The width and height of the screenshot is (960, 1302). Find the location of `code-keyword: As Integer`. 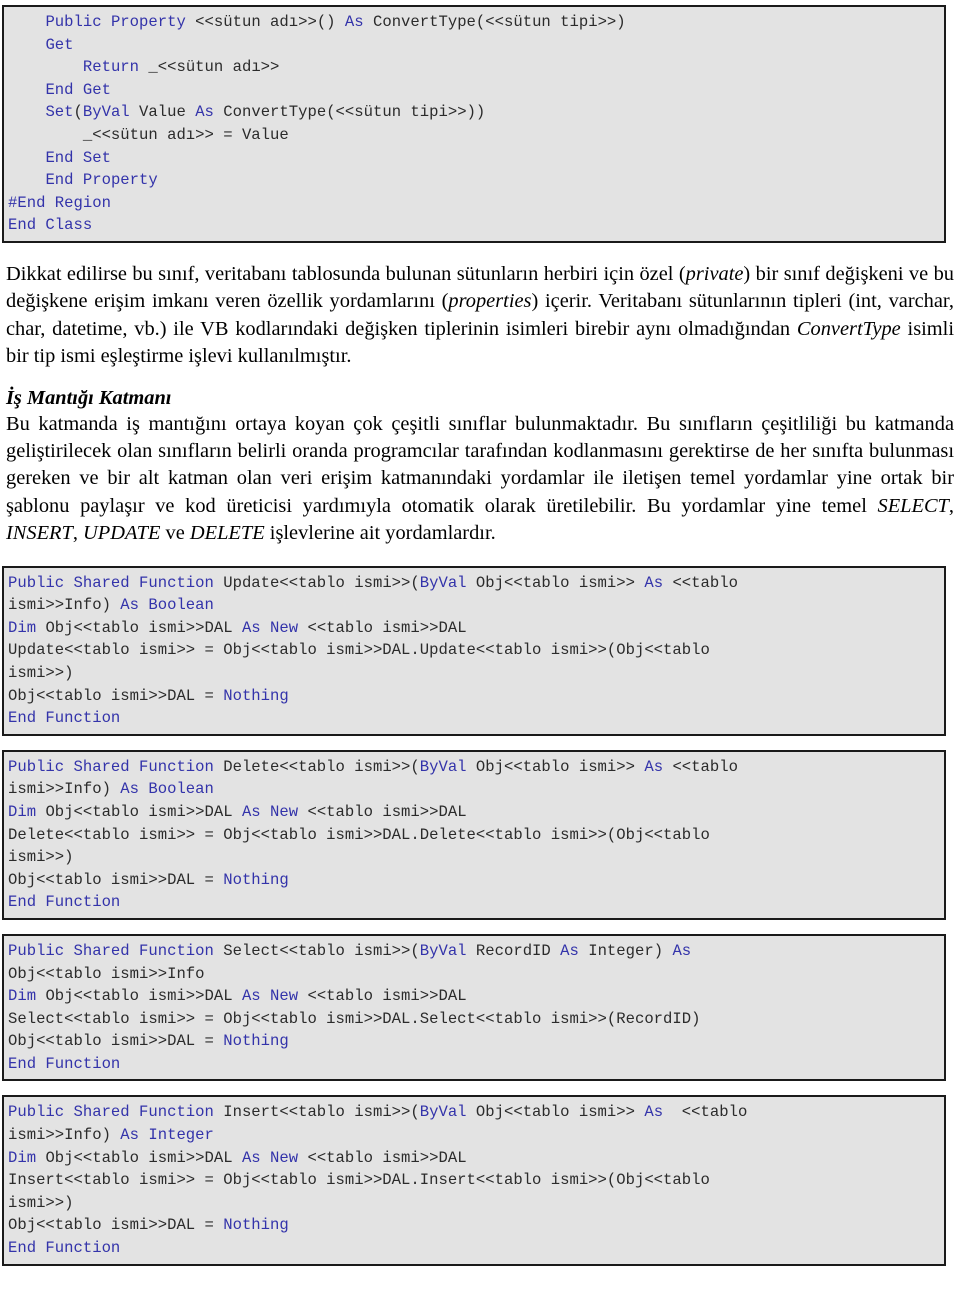

code-keyword: As Integer is located at coordinates (167, 1135).